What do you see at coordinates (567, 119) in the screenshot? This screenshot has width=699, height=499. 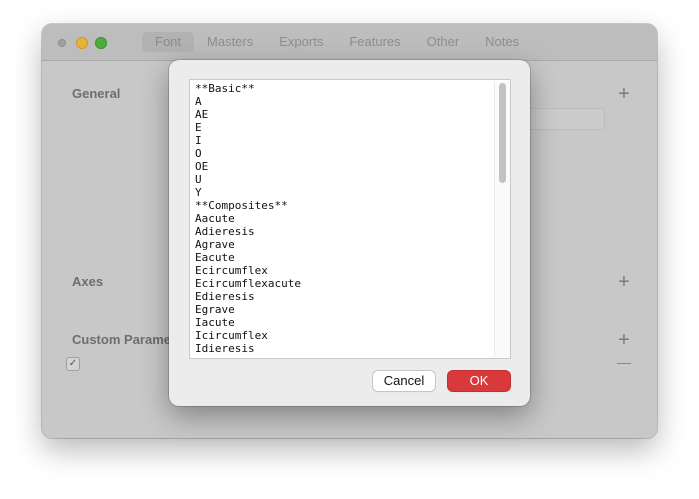 I see `general-field` at bounding box center [567, 119].